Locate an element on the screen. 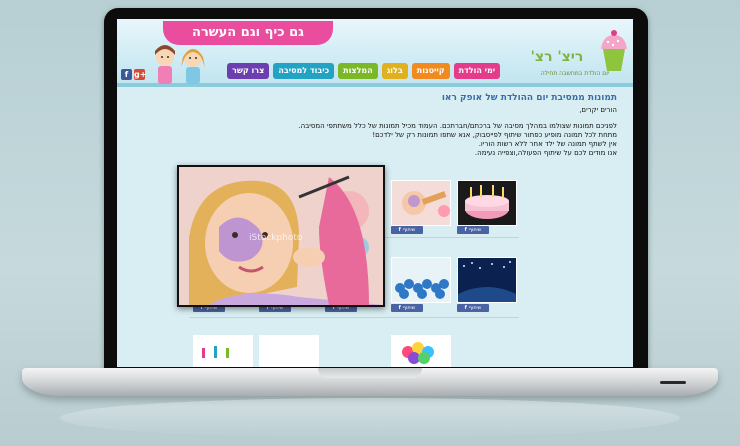  logo-tagline: יום הולדת במחשבה תחילה is located at coordinates (575, 73).